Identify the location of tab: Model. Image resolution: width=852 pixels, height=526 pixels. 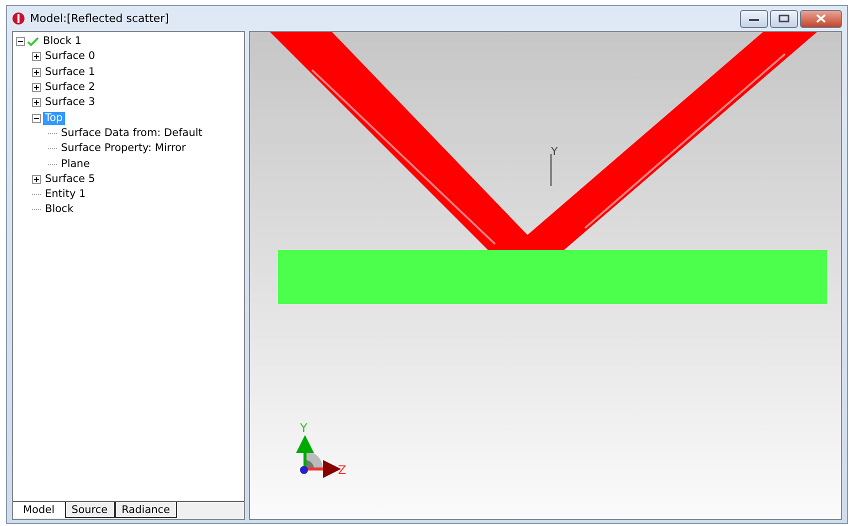
(39, 510).